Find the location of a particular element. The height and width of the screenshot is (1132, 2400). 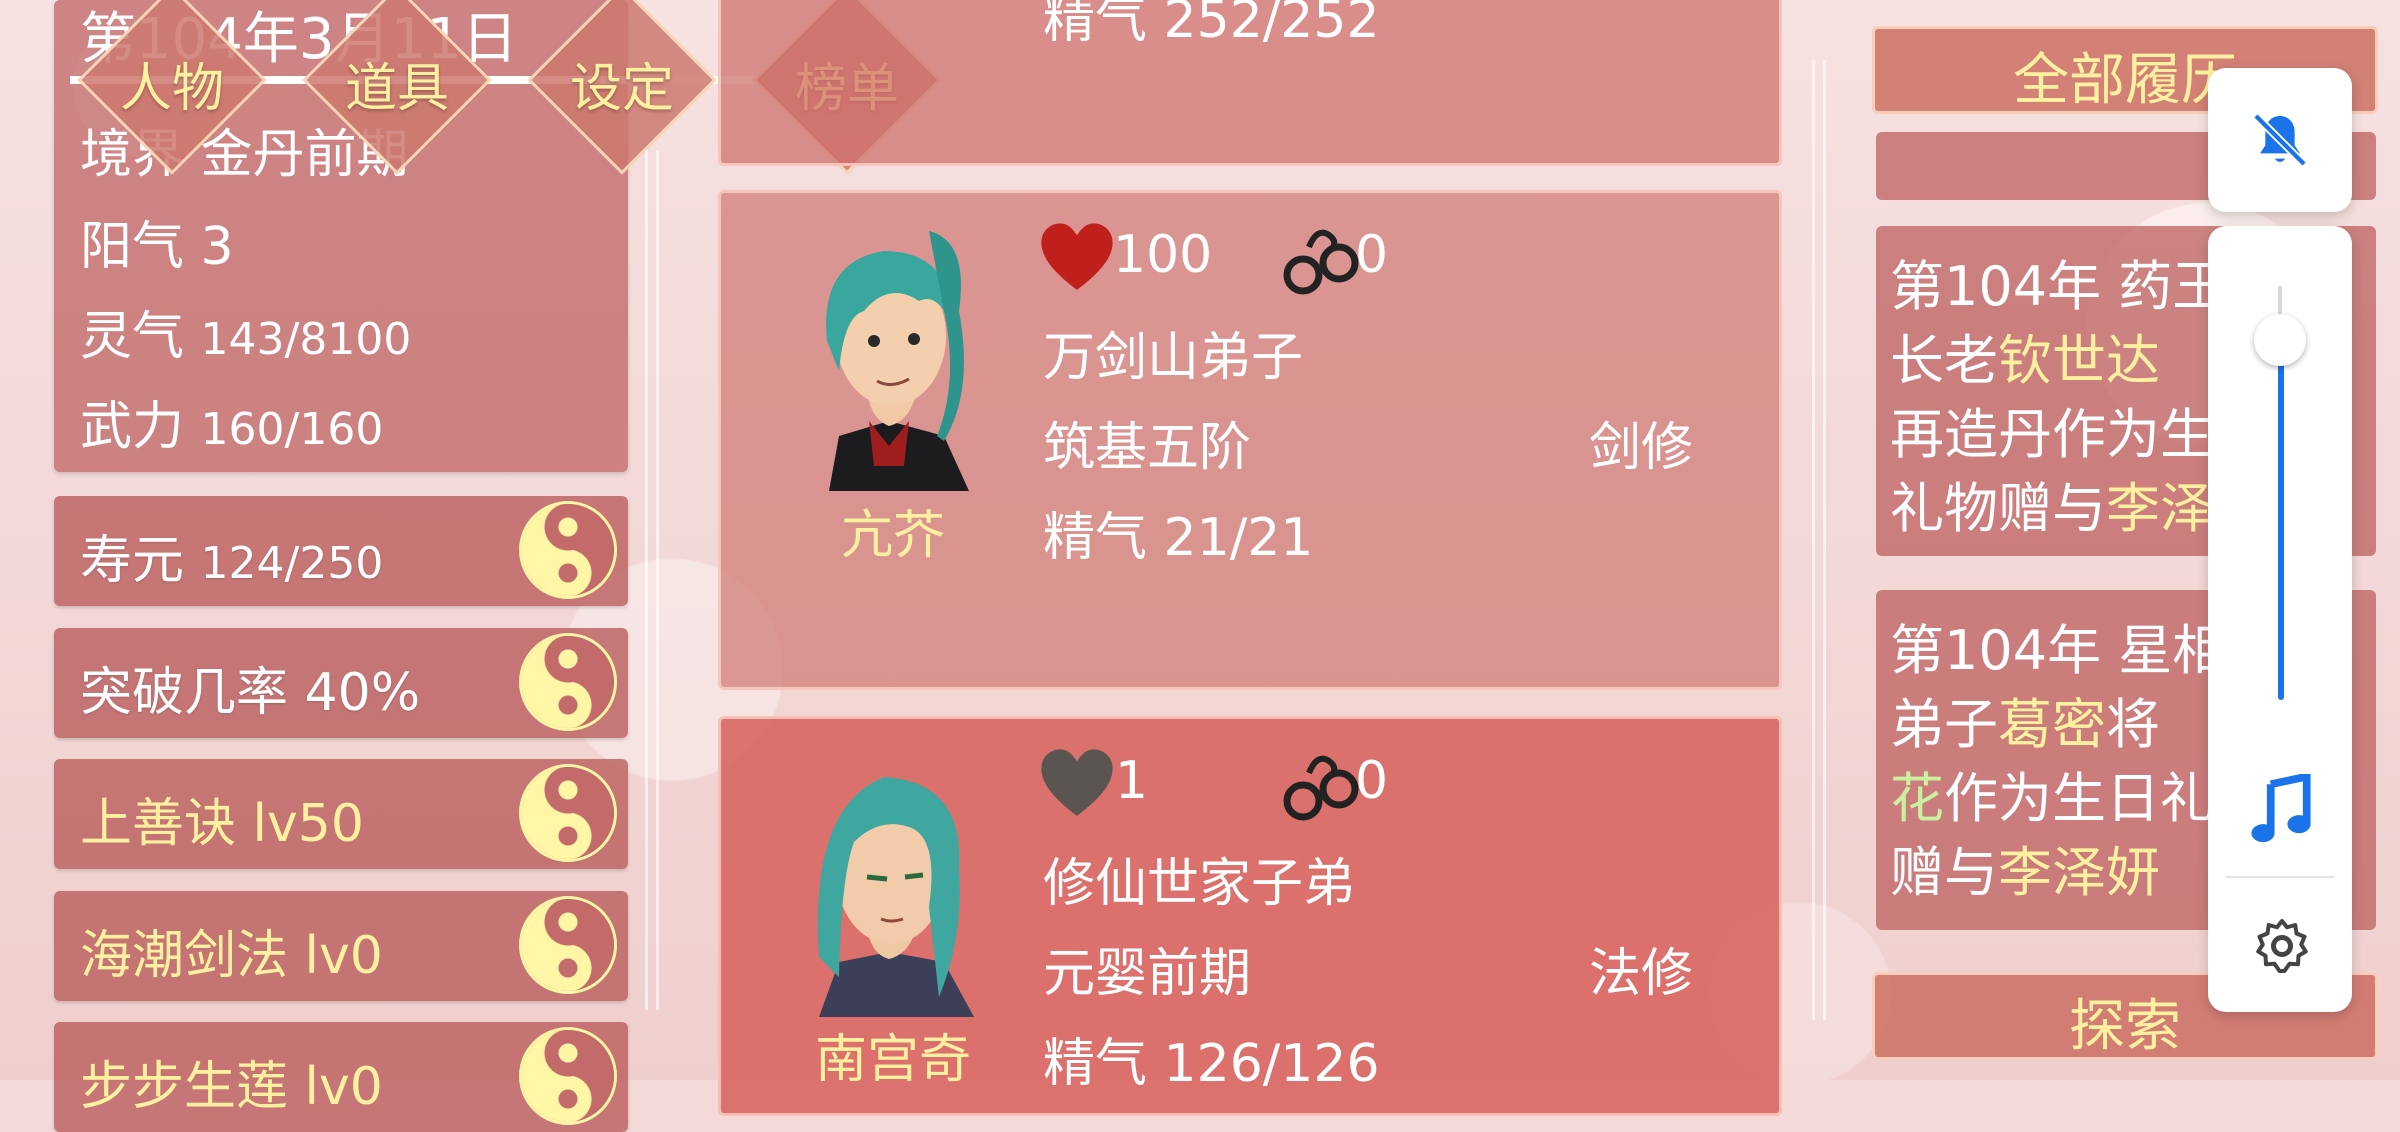

lingqi-label: 灵气 is located at coordinates (132, 337).